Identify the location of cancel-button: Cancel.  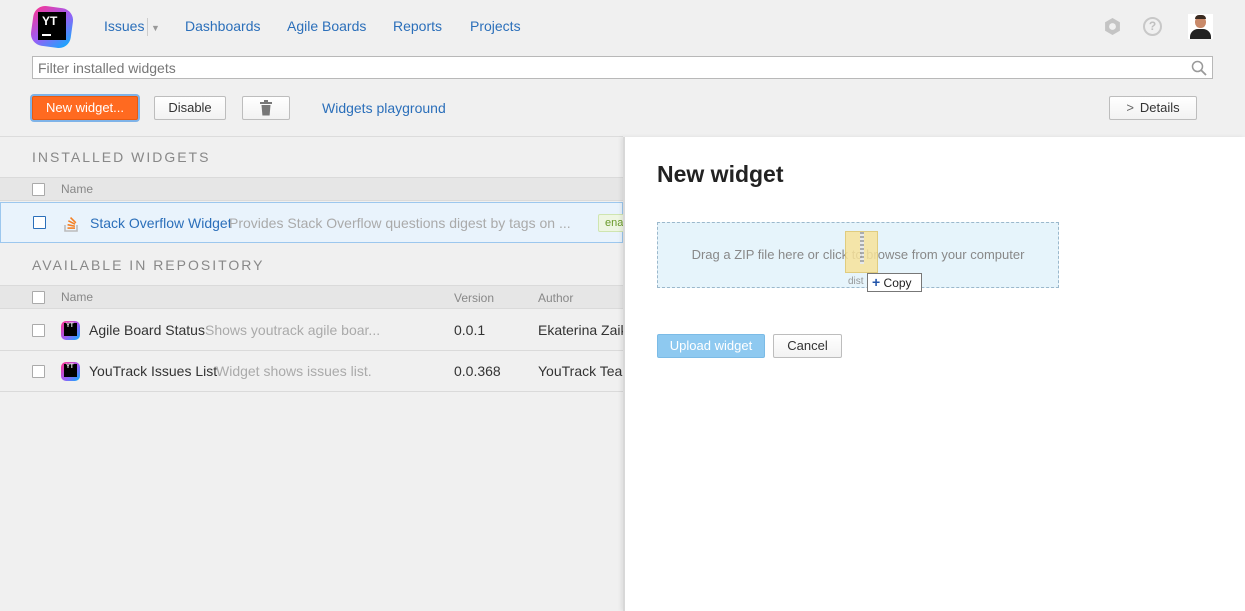
(807, 346).